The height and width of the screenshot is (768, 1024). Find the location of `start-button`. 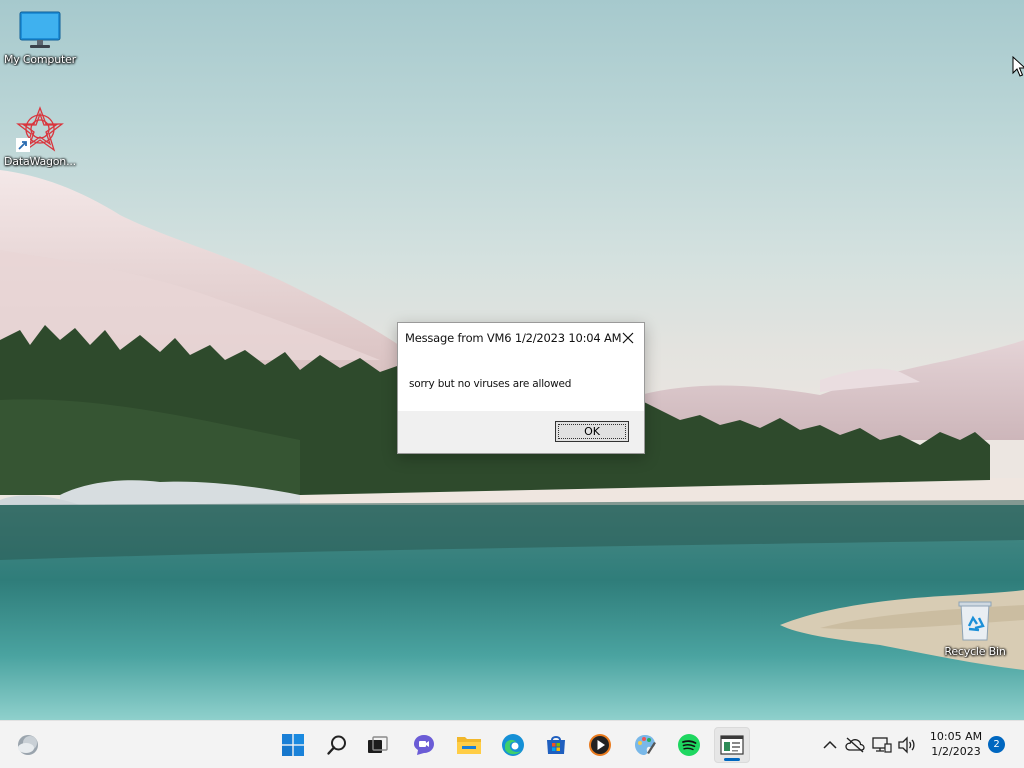

start-button is located at coordinates (293, 745).